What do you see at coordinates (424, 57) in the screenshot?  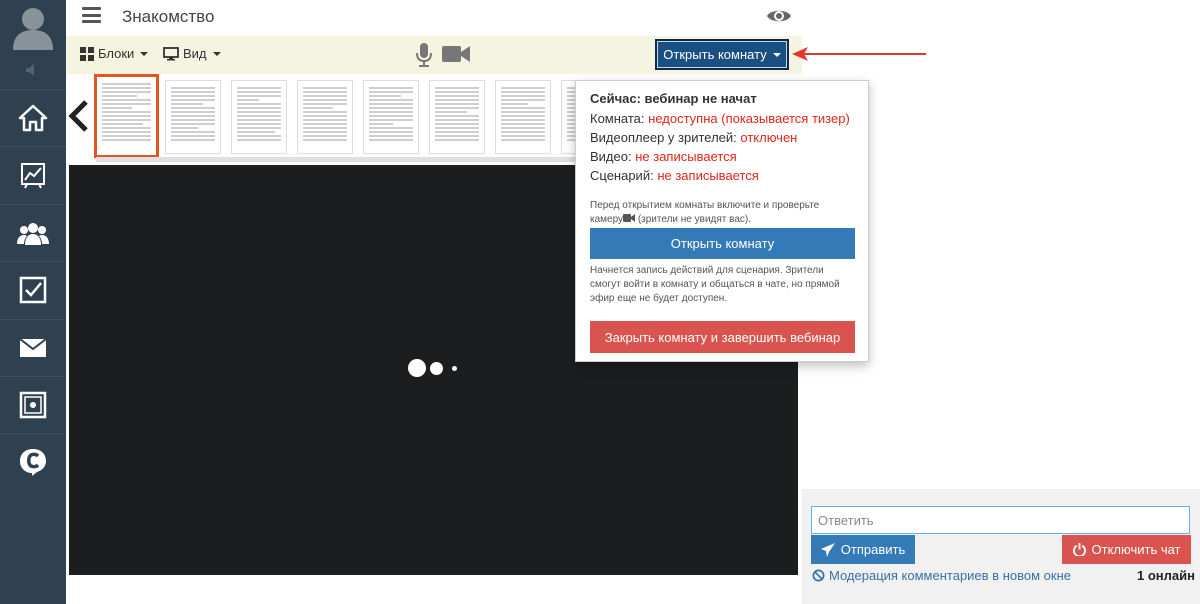 I see `microphone-icon` at bounding box center [424, 57].